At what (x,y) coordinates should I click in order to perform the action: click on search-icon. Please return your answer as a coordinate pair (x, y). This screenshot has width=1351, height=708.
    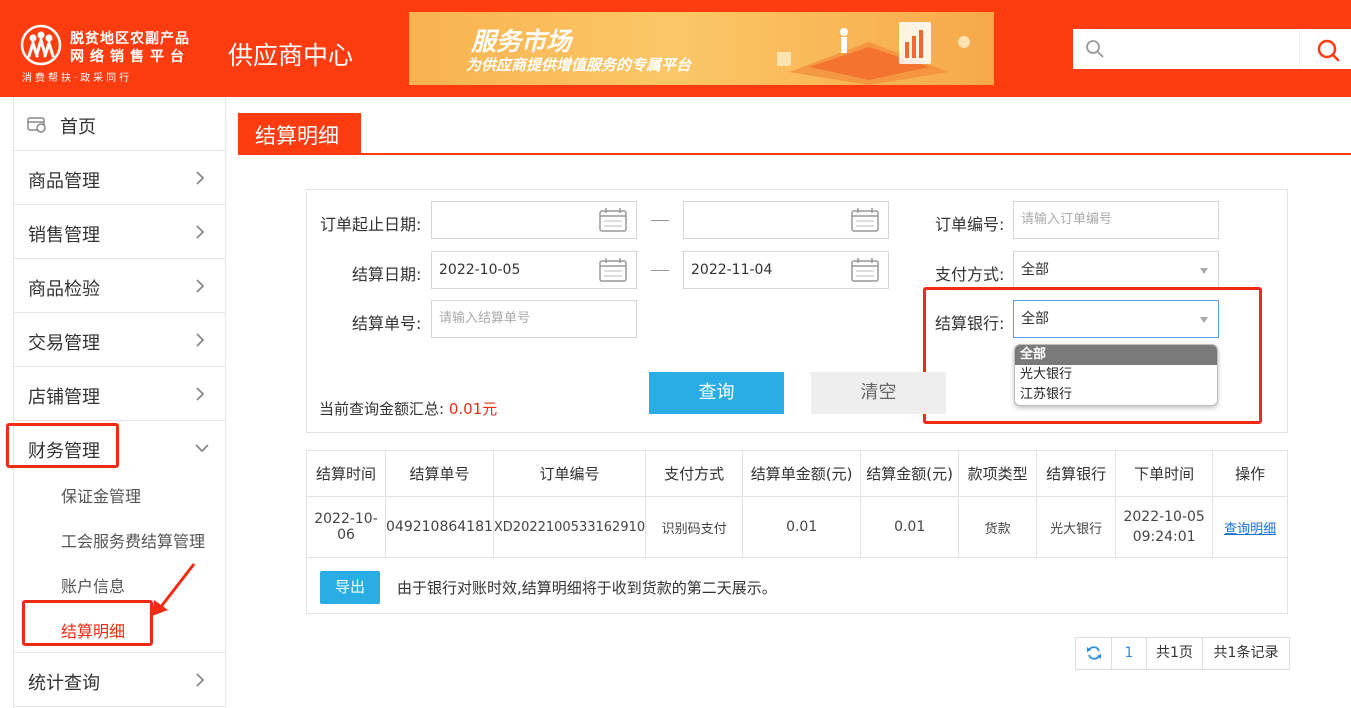
    Looking at the image, I should click on (1095, 49).